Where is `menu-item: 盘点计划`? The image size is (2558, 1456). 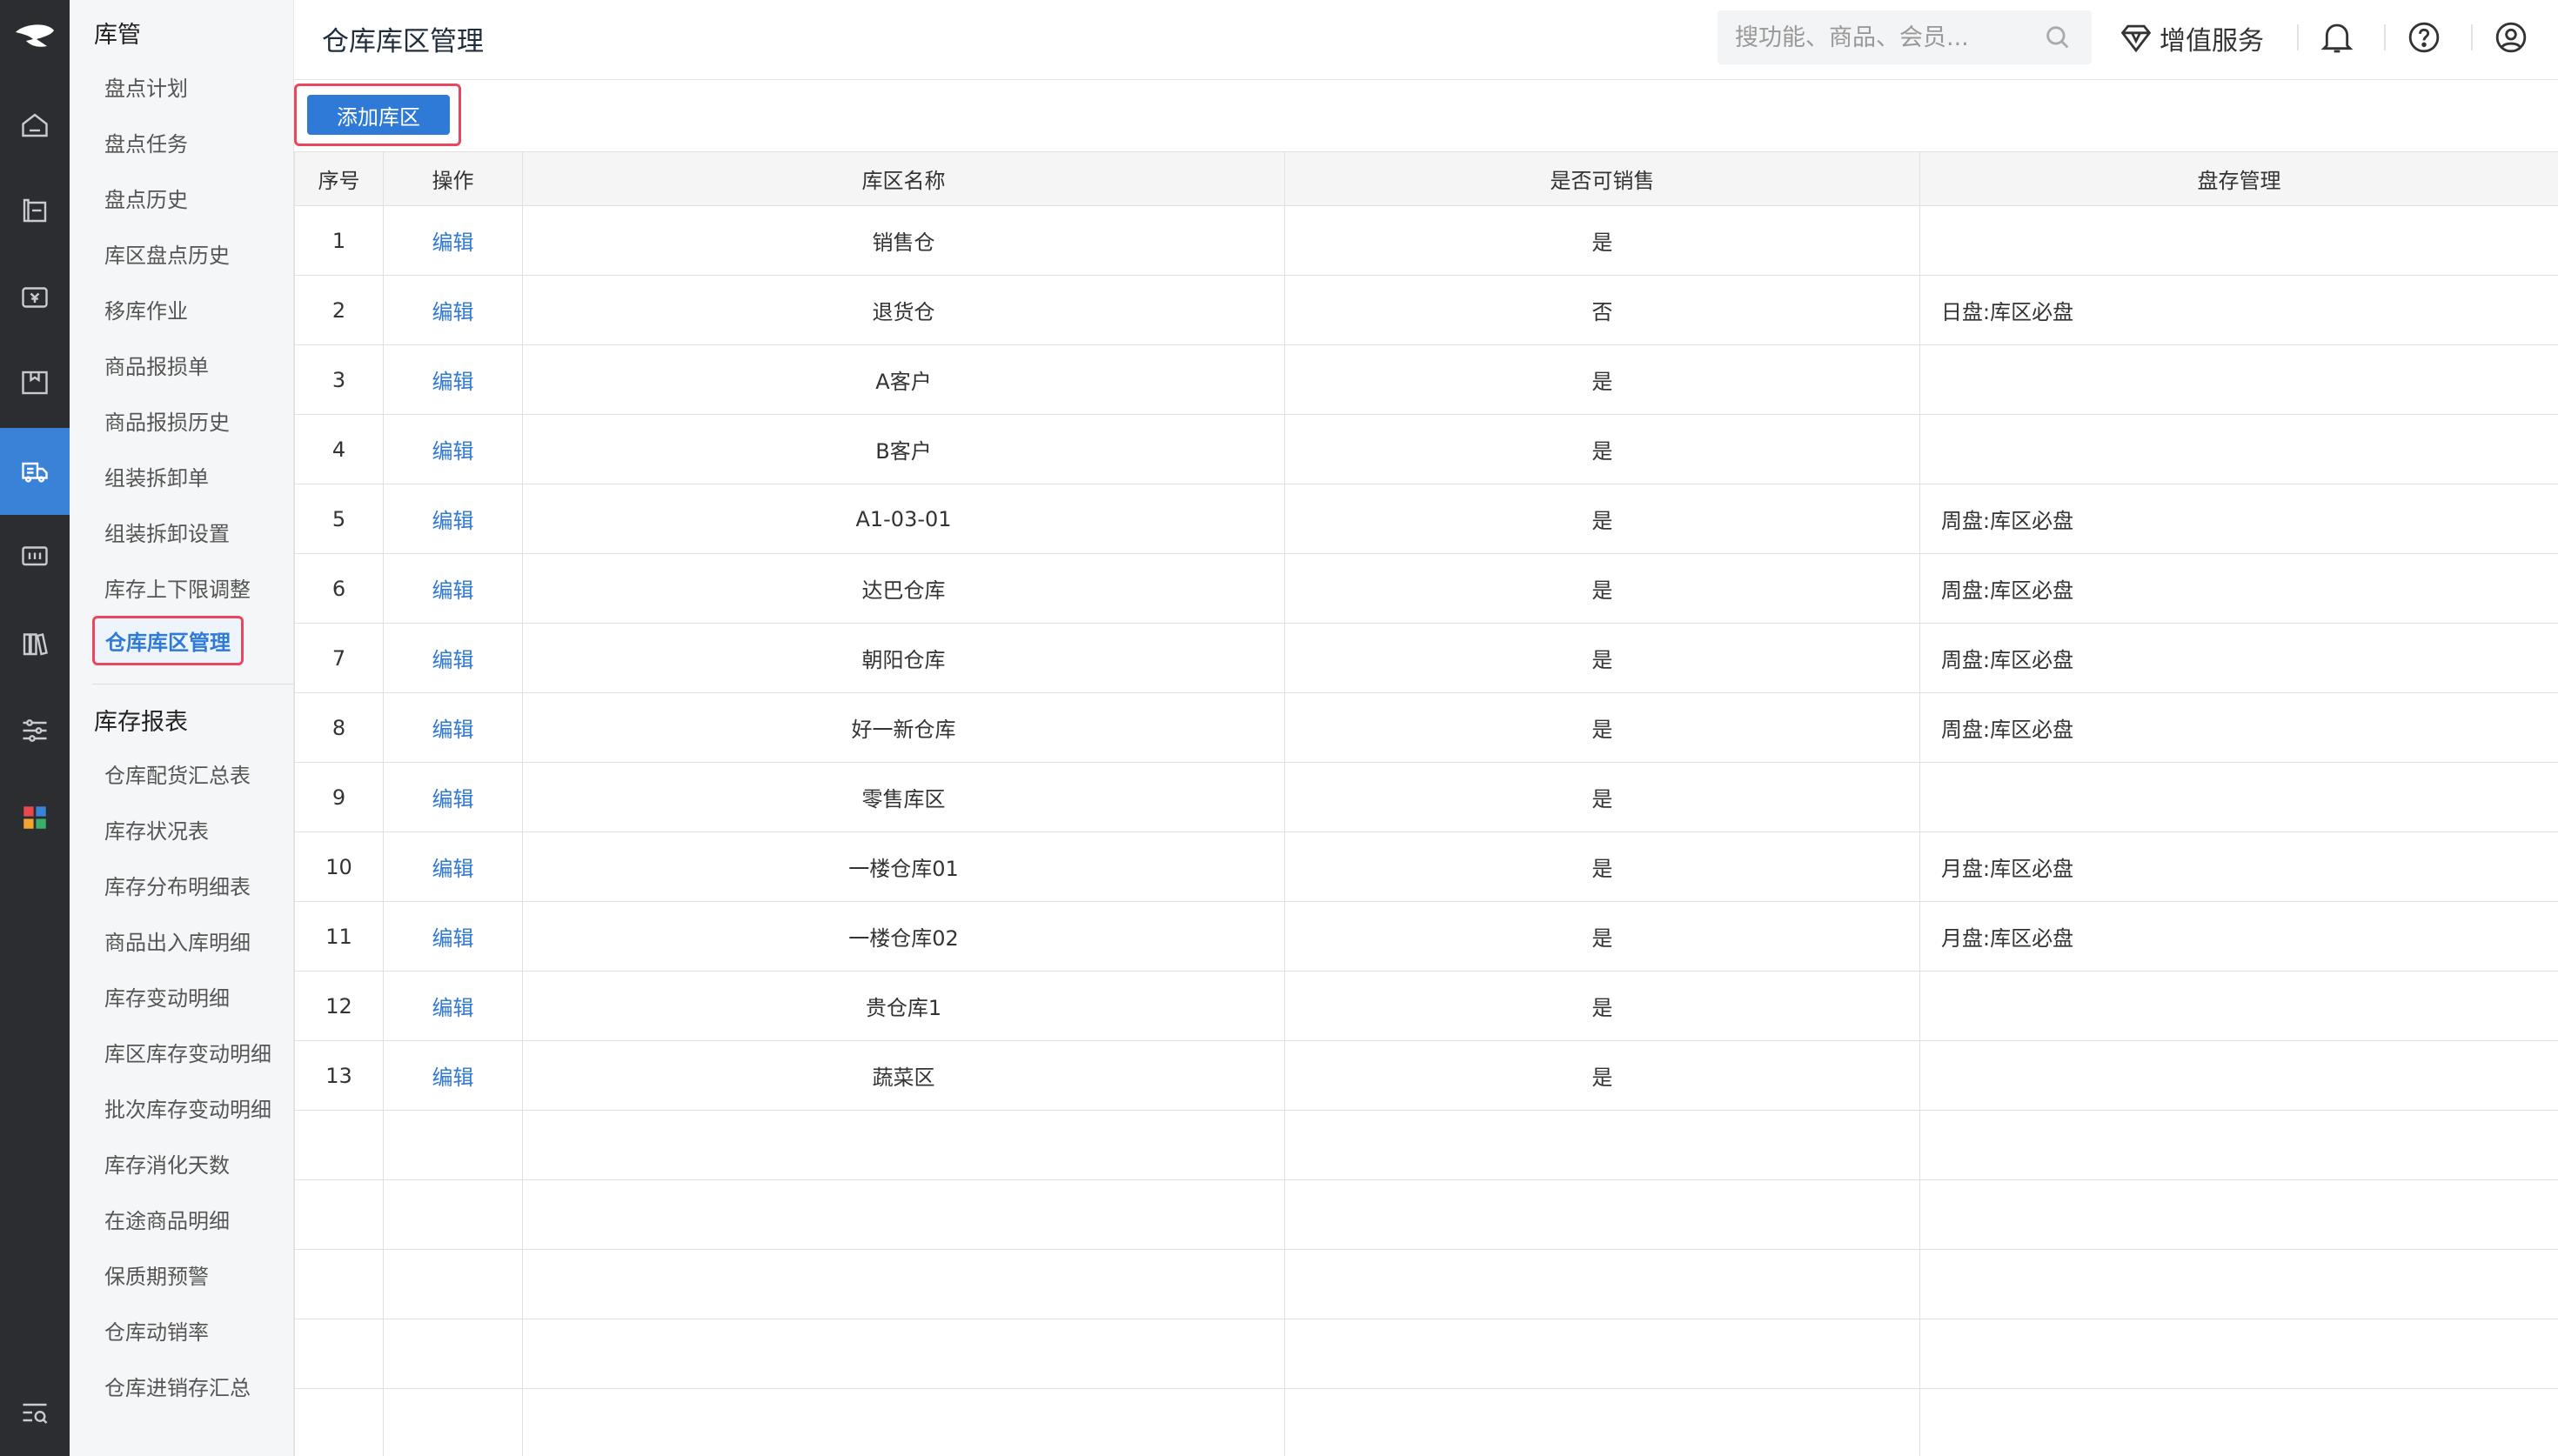 menu-item: 盘点计划 is located at coordinates (146, 86).